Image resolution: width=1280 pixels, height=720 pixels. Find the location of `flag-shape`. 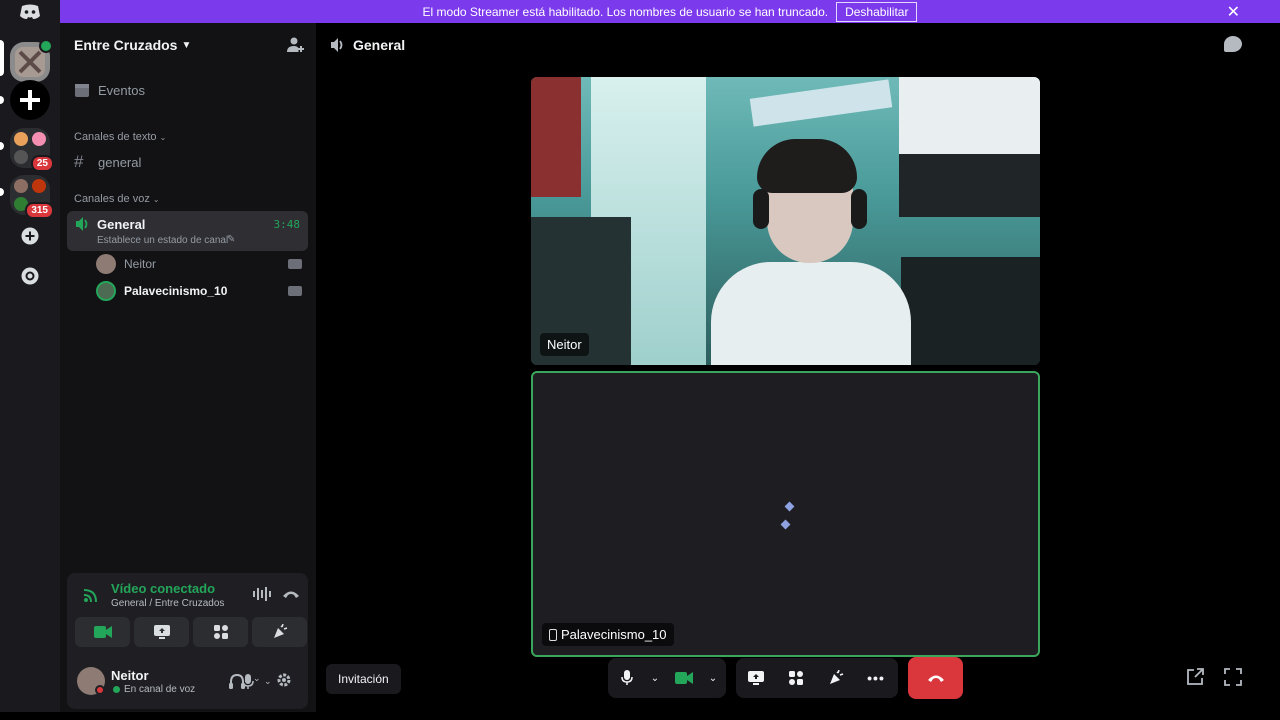

flag-shape is located at coordinates (969, 147).